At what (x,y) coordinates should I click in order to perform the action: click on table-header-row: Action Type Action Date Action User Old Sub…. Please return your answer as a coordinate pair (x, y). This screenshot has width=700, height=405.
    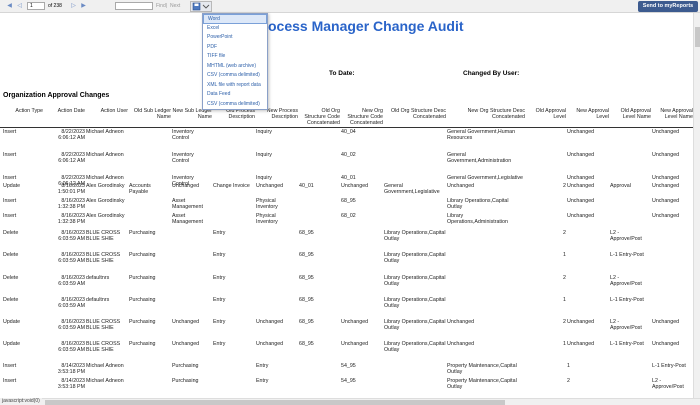
    Looking at the image, I should click on (346, 118).